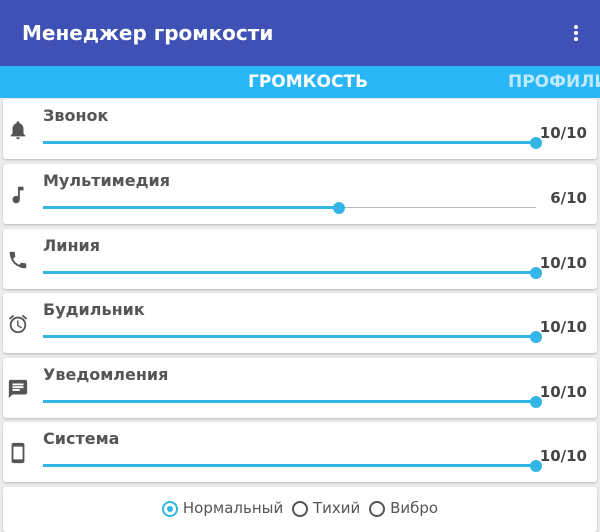 The height and width of the screenshot is (532, 600). Describe the element at coordinates (576, 33) in the screenshot. I see `overflow-menu-icon` at that location.